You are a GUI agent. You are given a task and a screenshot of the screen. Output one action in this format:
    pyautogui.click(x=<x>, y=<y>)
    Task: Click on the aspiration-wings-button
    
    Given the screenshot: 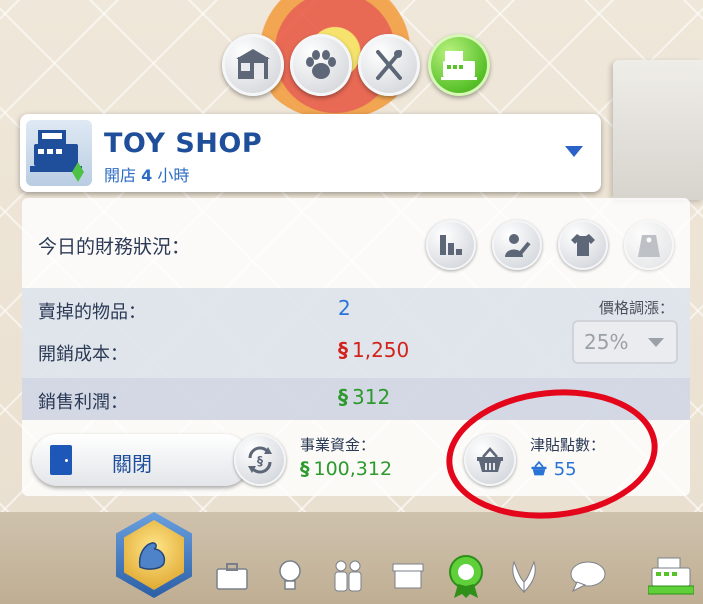 What is the action you would take?
    pyautogui.click(x=524, y=576)
    